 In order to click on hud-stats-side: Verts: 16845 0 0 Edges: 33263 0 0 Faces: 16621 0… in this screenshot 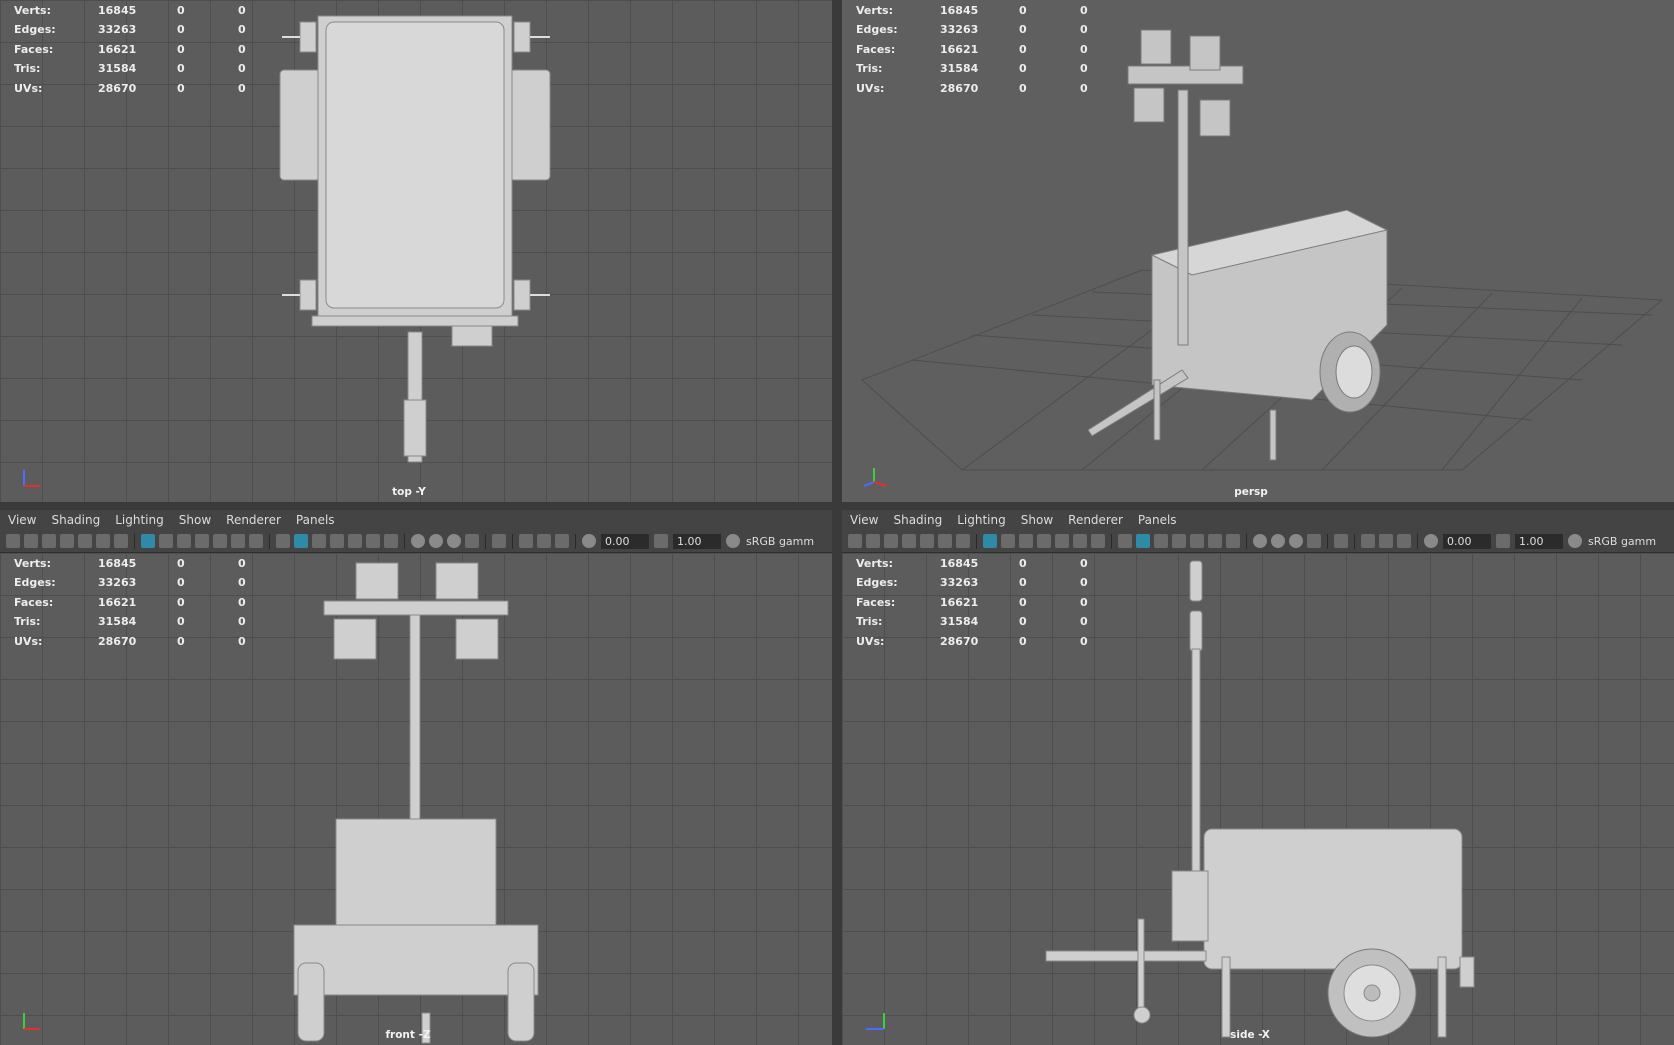, I will do `click(976, 605)`.